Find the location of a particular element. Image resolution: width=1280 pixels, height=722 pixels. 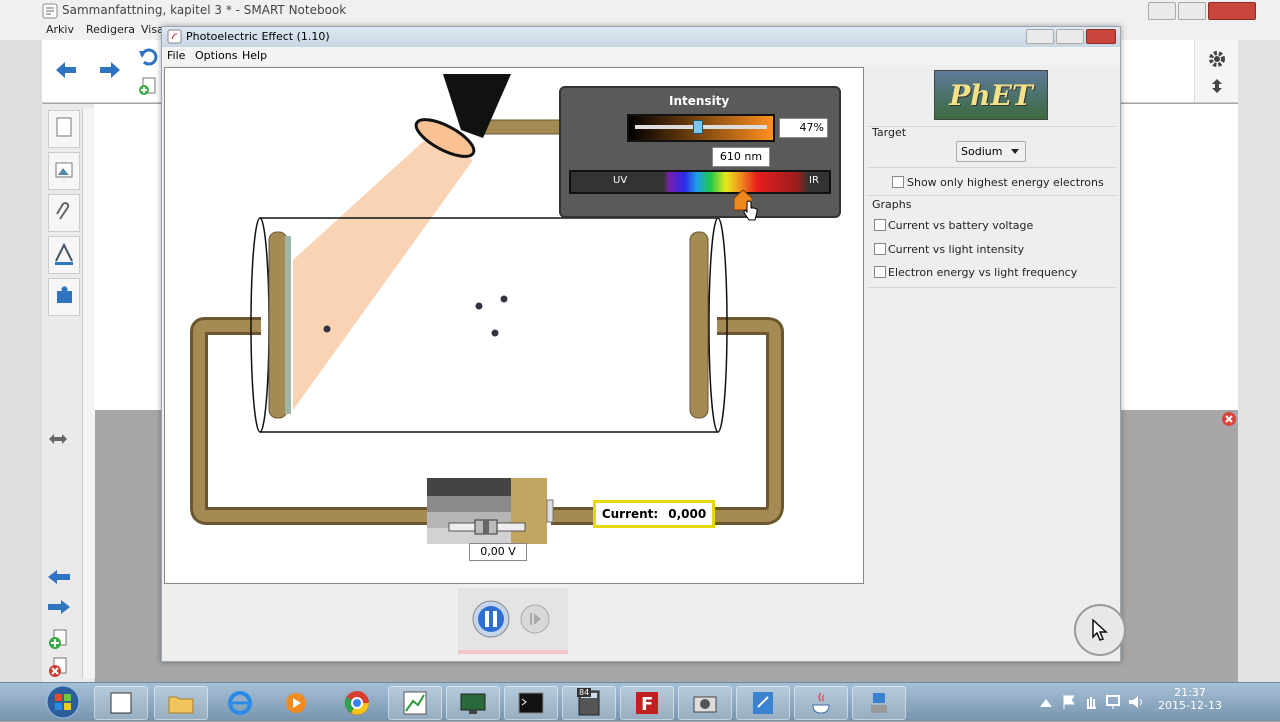

add-page-icon is located at coordinates (148, 86).